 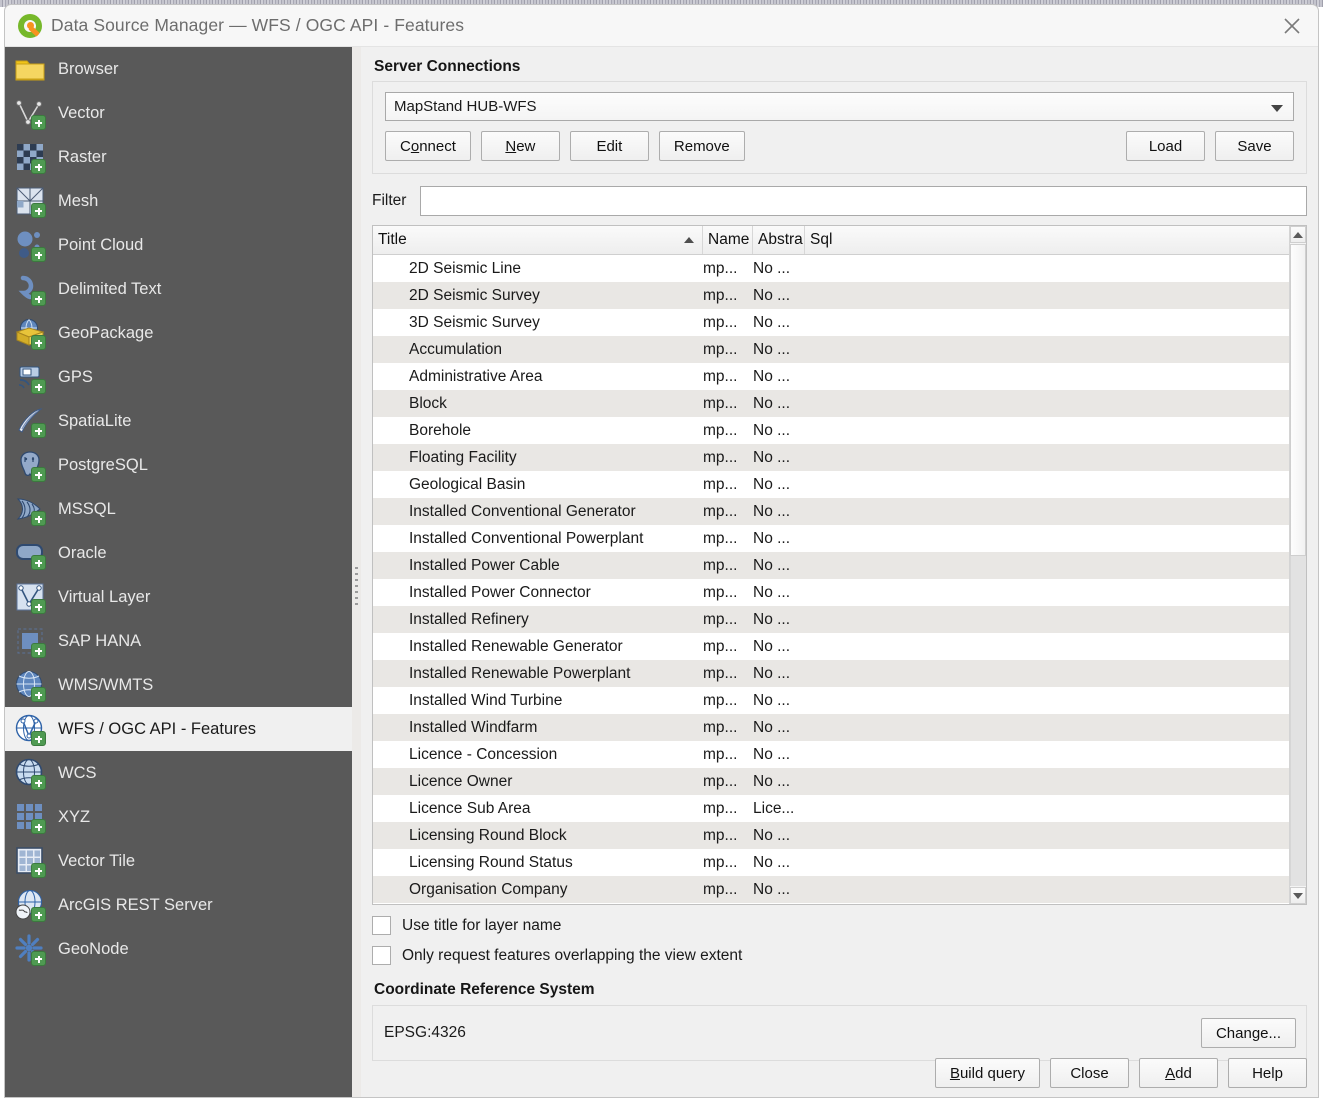 I want to click on layer-title-cell: Installed Conventional Generator, so click(x=522, y=511).